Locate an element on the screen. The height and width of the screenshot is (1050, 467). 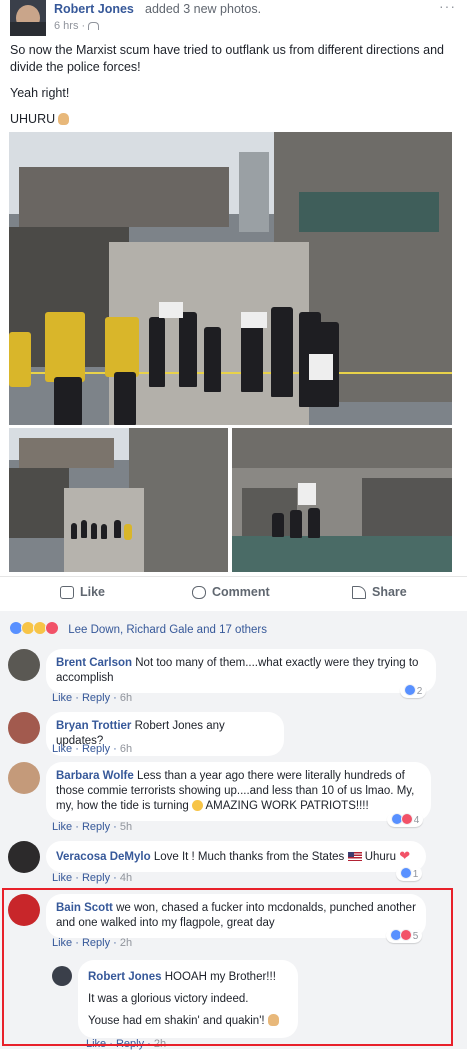
reactions-summary: Lee Down, Richard Gale and 17 others is located at coordinates (138, 628).